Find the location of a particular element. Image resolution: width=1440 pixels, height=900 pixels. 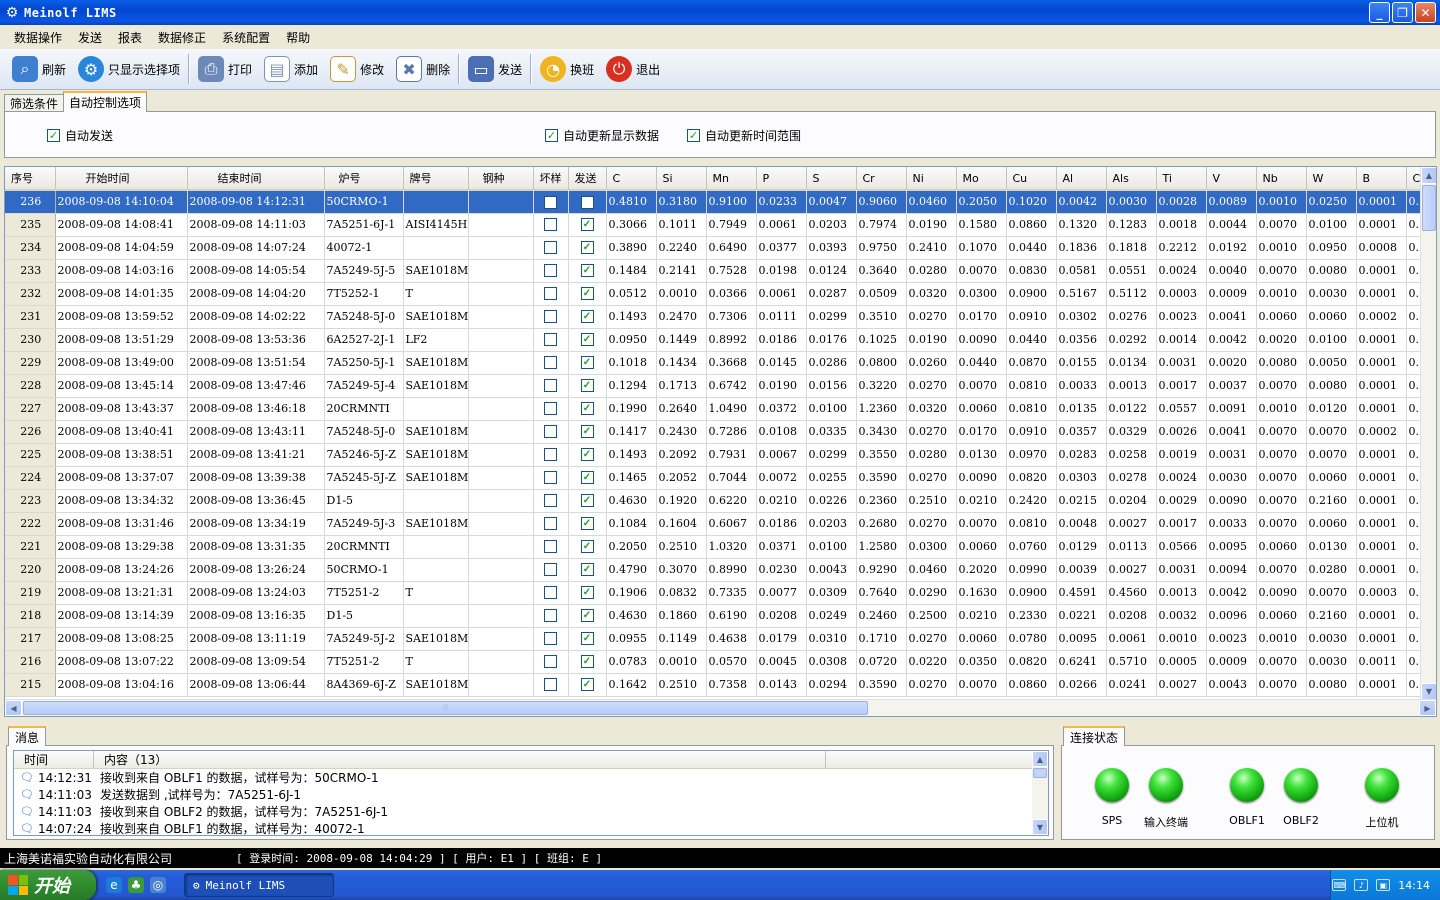

table-cell: 0.0270 is located at coordinates (931, 386).